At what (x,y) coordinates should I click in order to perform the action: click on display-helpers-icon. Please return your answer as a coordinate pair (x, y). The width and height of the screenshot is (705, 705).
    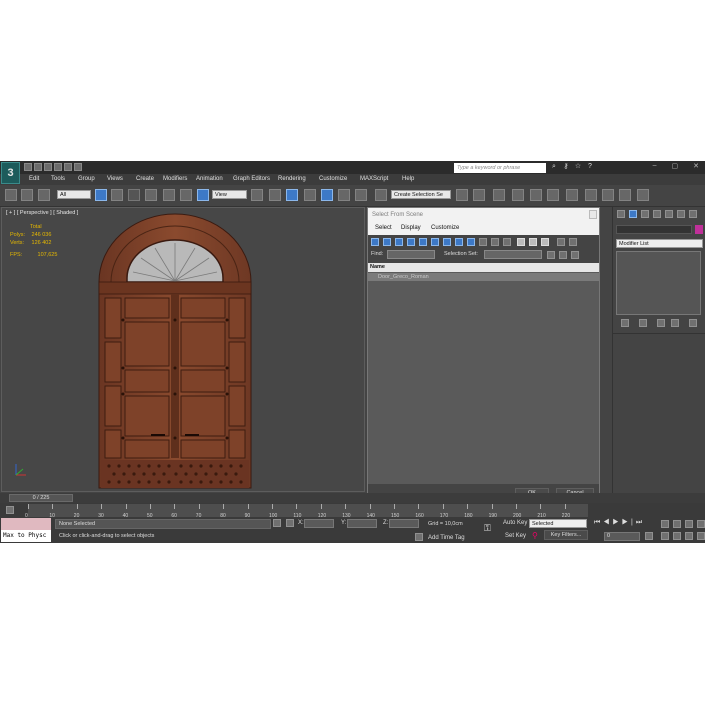
    Looking at the image, I should click on (423, 242).